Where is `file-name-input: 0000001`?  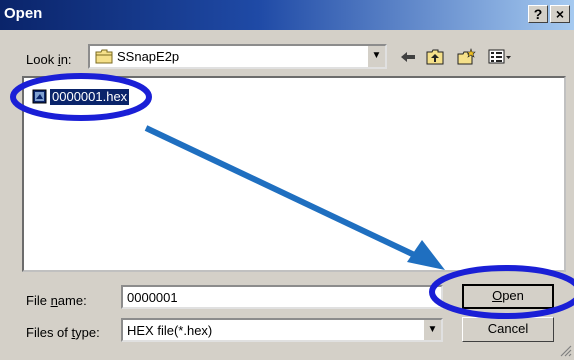
file-name-input: 0000001 is located at coordinates (282, 297).